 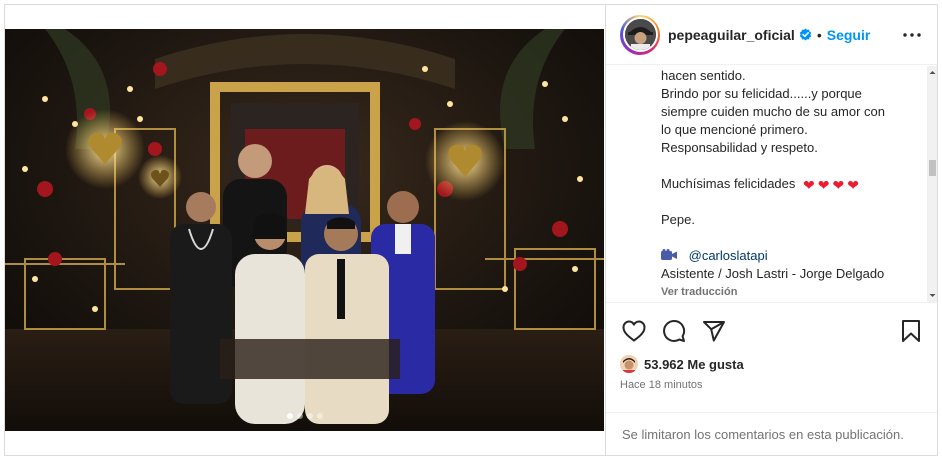 I want to click on caption-line: Brindo por su felicidad......y porque, so click(x=761, y=93).